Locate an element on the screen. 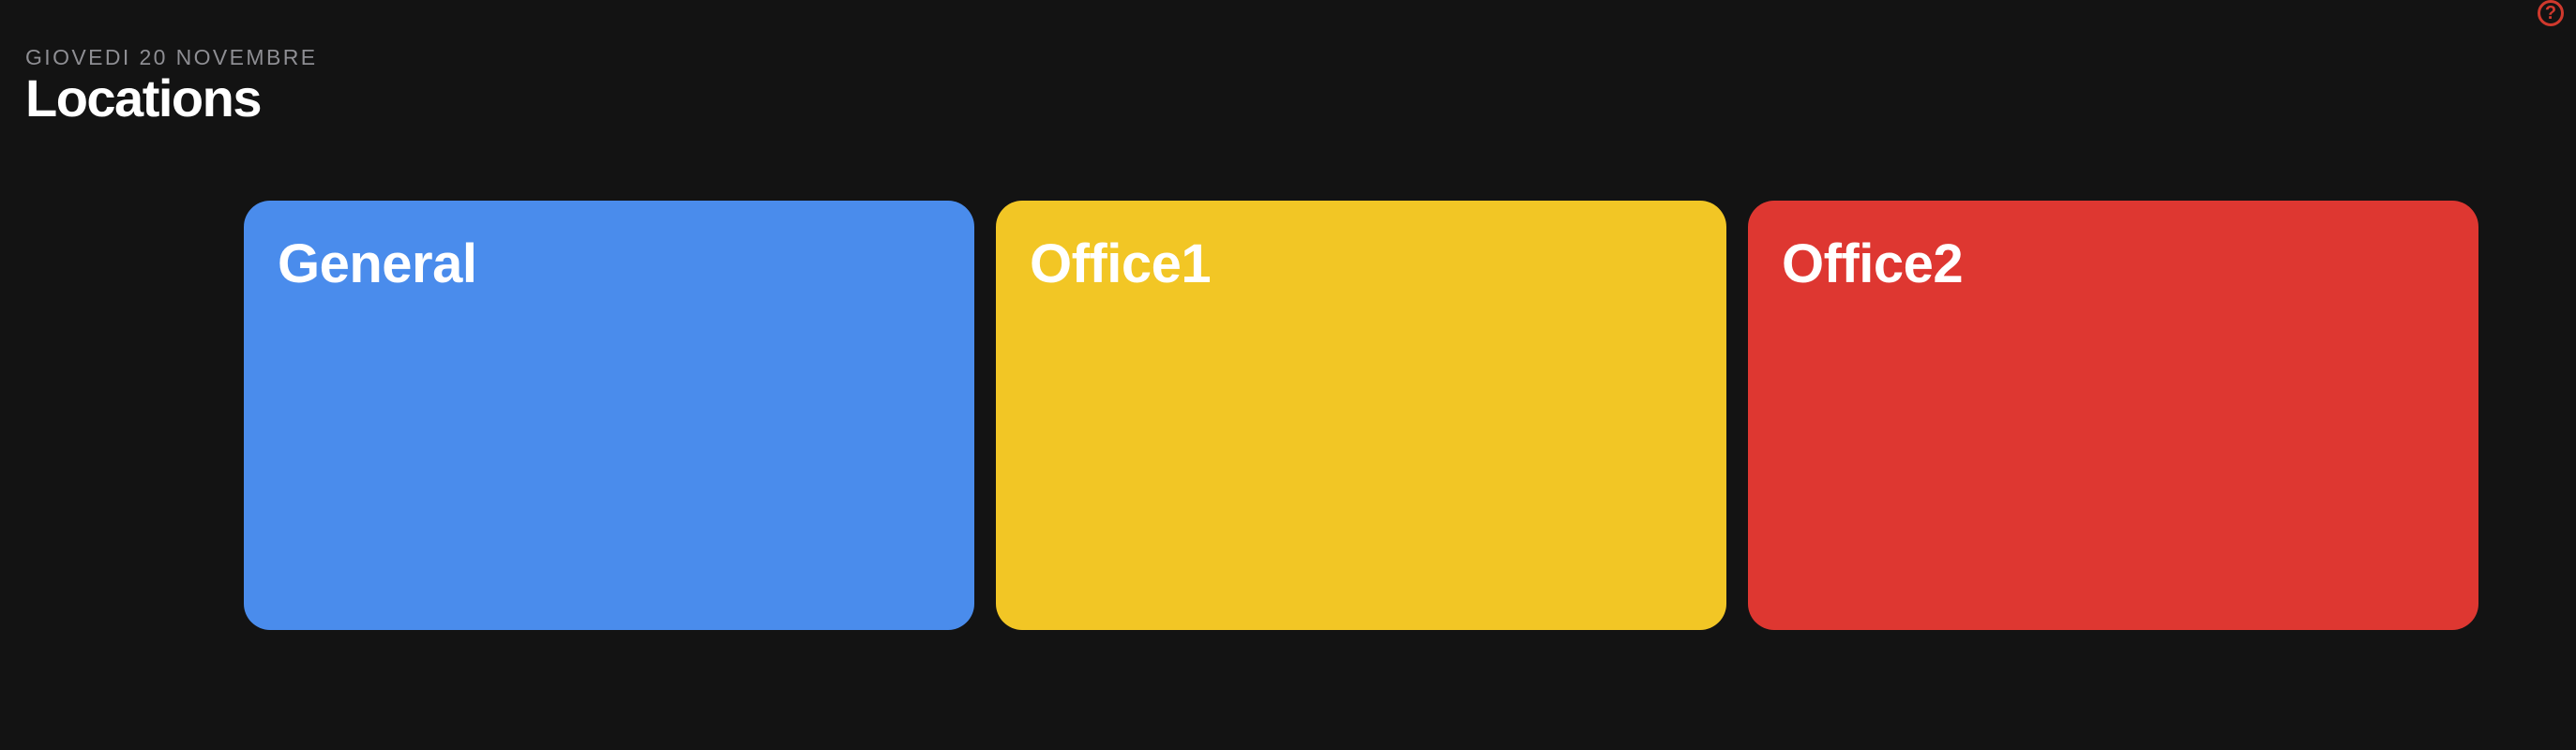  page-header: GIOVEDI 20 NOVEMBRE Locations is located at coordinates (171, 86).